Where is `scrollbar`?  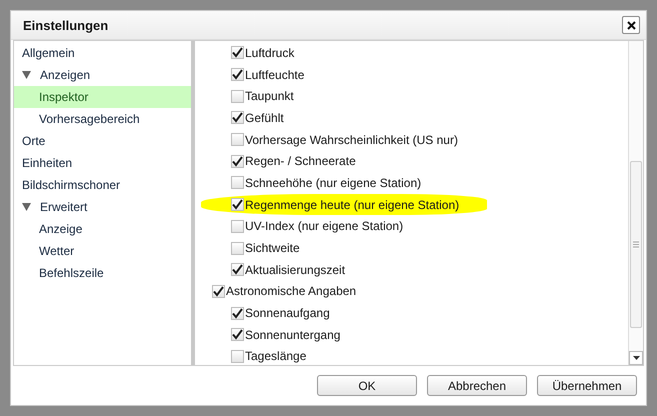 scrollbar is located at coordinates (635, 203).